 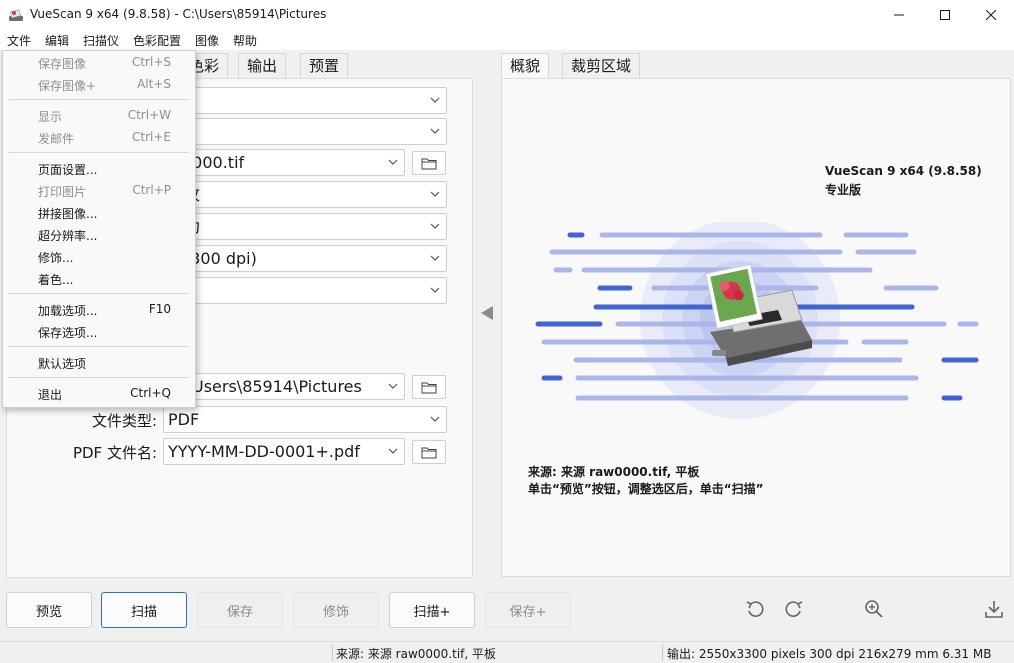 What do you see at coordinates (528, 610) in the screenshot?
I see `save-plus-button: 保存+` at bounding box center [528, 610].